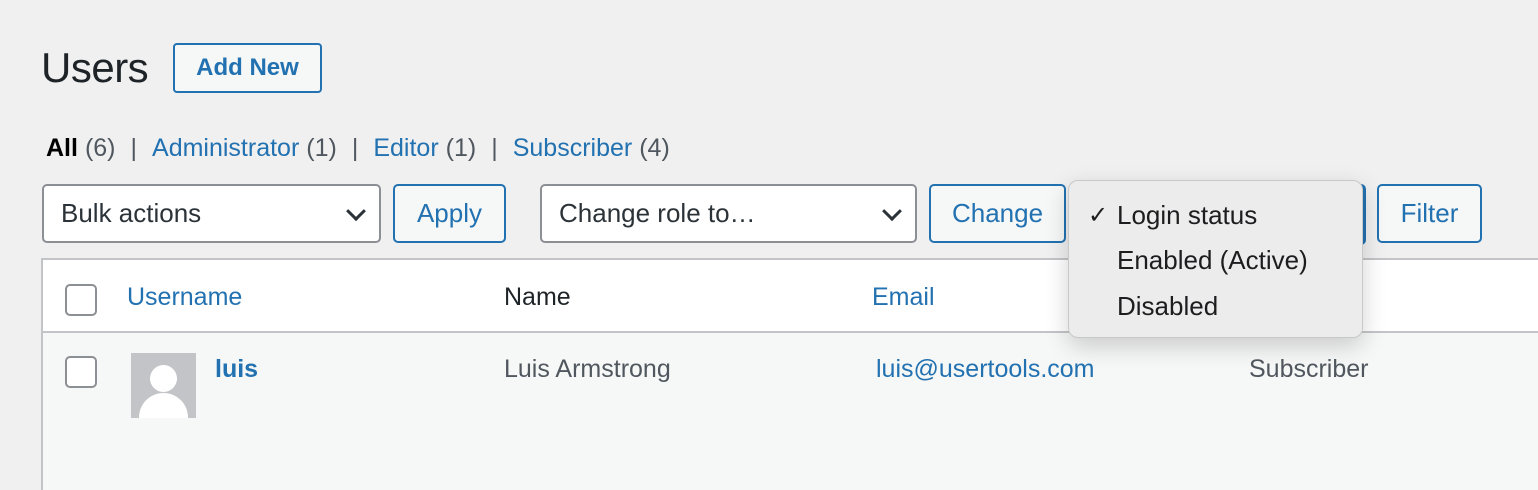 The height and width of the screenshot is (490, 1538). Describe the element at coordinates (247, 68) in the screenshot. I see `add-new-button: Add New` at that location.